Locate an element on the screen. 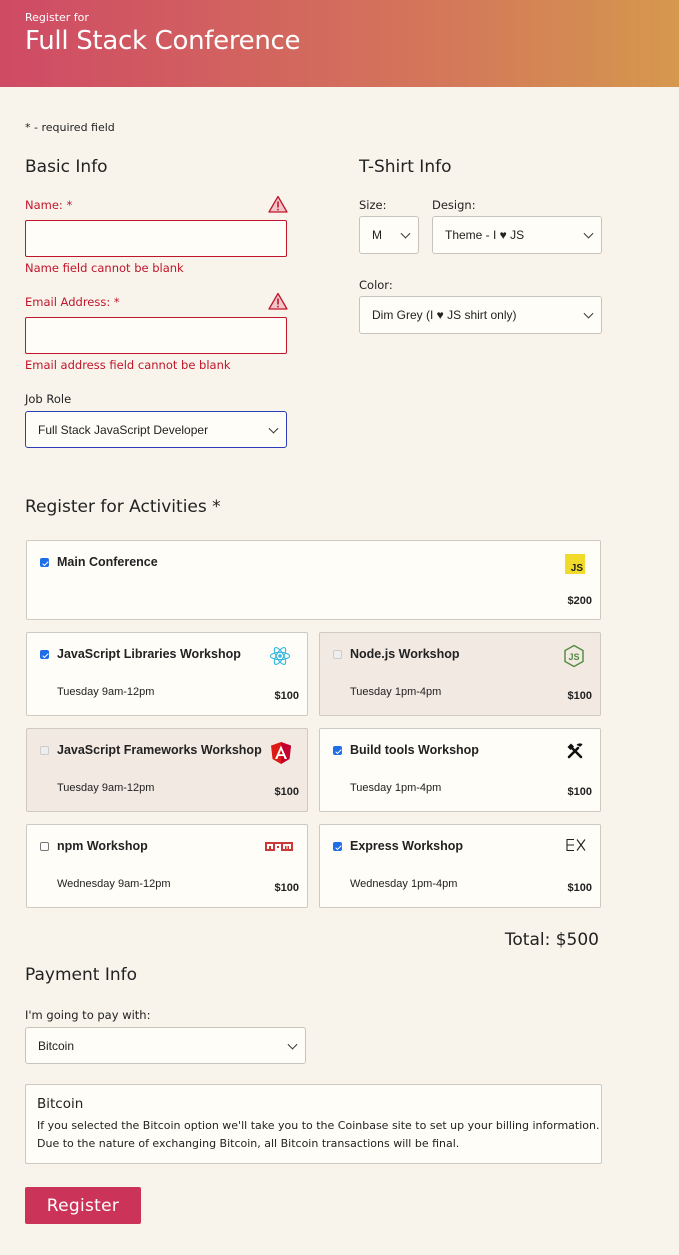 The width and height of the screenshot is (679, 1255). activity-nodejs: Node.js Workshop JS Tuesday 1pm-4pm $100 is located at coordinates (460, 674).